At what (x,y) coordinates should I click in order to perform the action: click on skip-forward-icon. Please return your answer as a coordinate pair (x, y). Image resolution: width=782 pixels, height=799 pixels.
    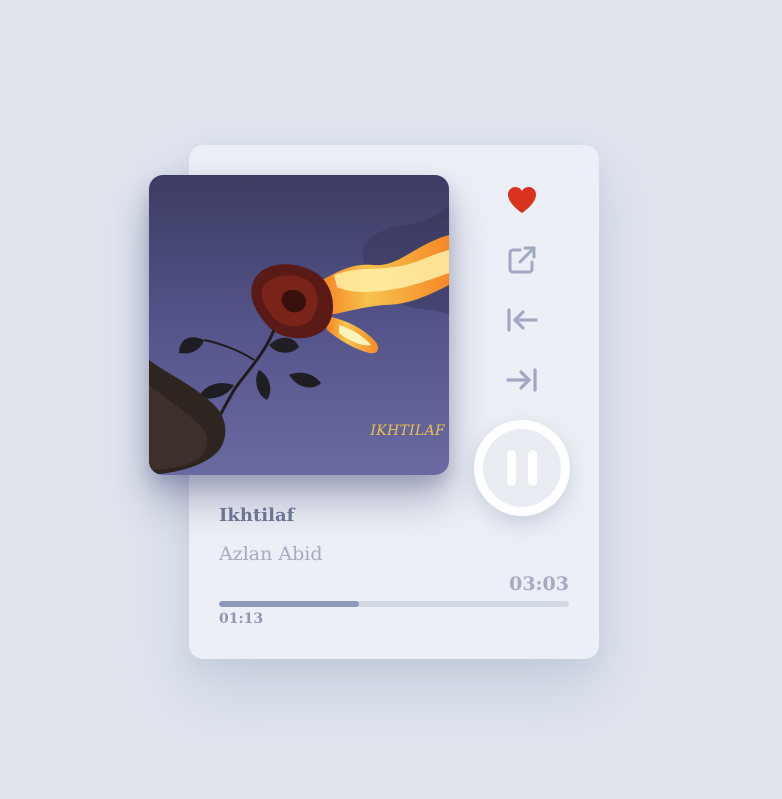
    Looking at the image, I should click on (521, 380).